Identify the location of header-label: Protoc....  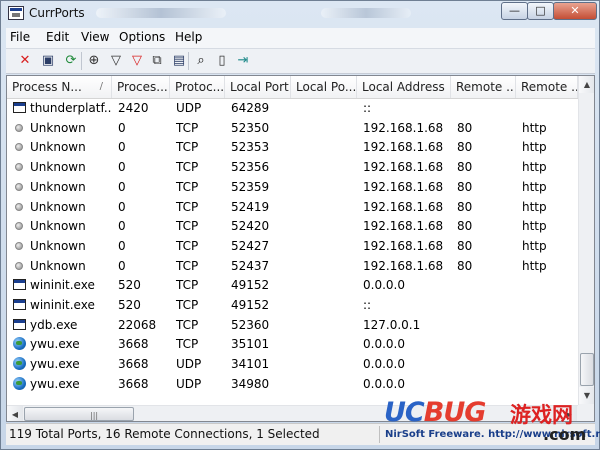
(200, 87).